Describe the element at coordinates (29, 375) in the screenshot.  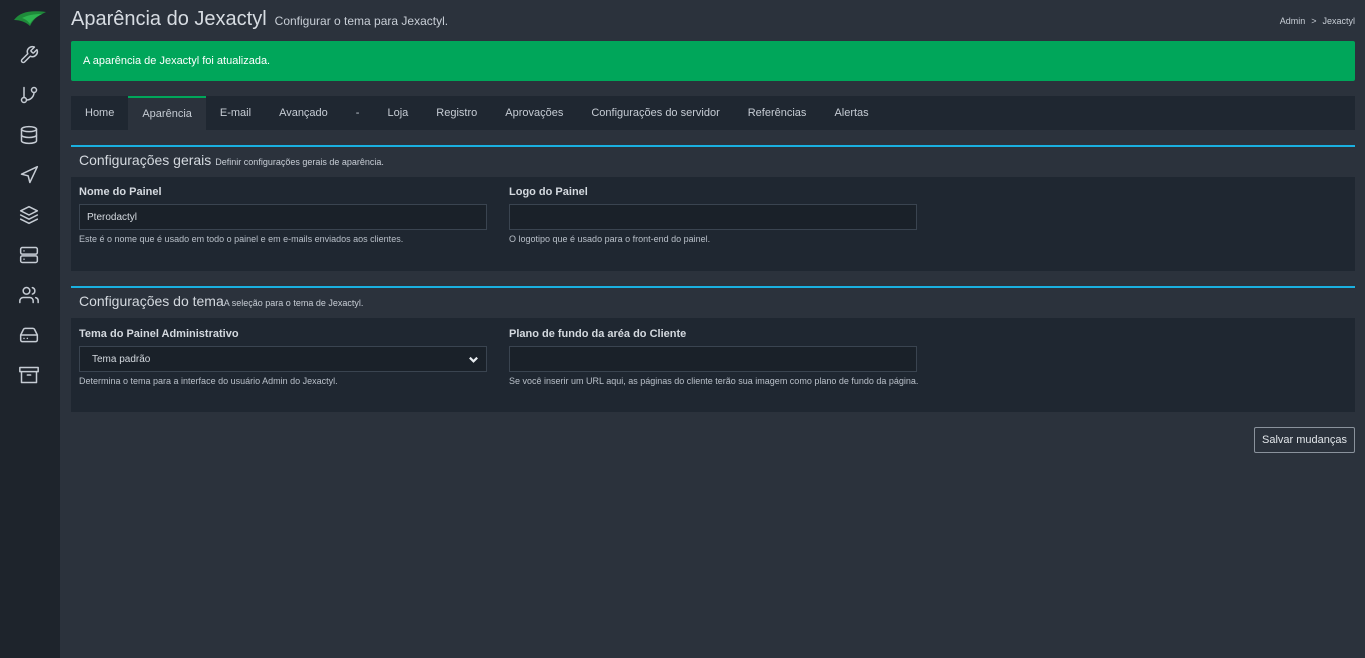
I see `archive-icon` at that location.